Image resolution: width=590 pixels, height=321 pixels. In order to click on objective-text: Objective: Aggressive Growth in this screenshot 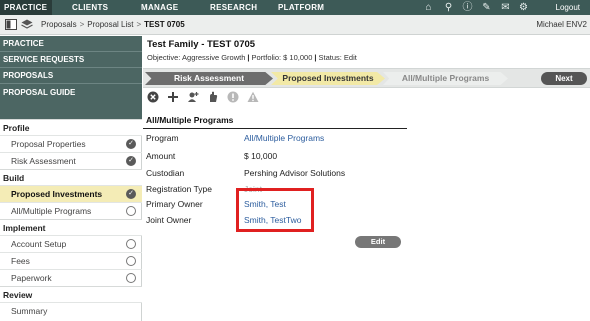, I will do `click(196, 57)`.